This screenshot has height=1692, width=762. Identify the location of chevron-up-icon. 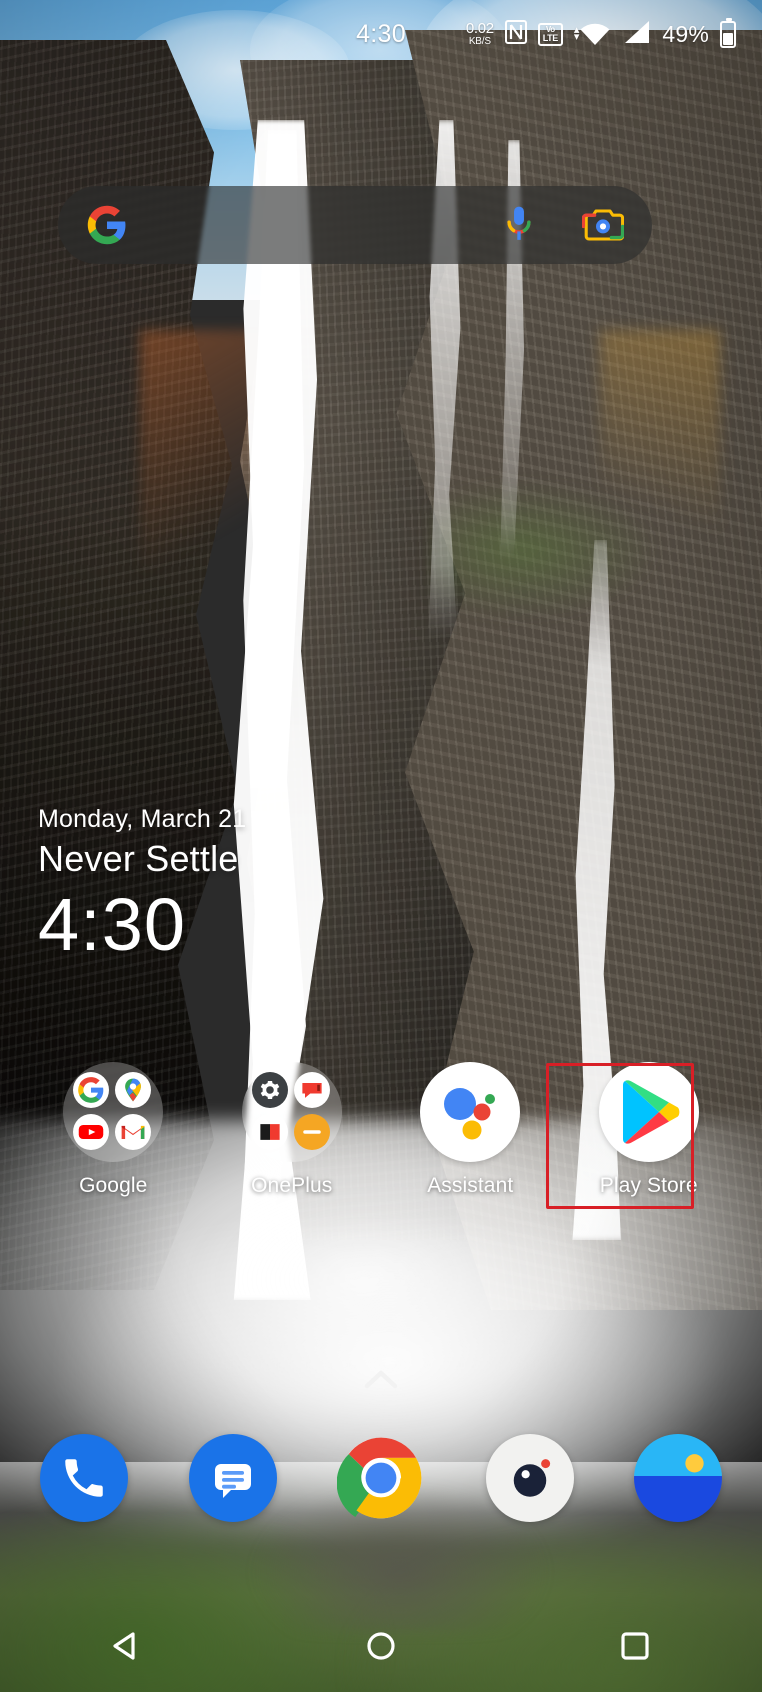
(381, 1381).